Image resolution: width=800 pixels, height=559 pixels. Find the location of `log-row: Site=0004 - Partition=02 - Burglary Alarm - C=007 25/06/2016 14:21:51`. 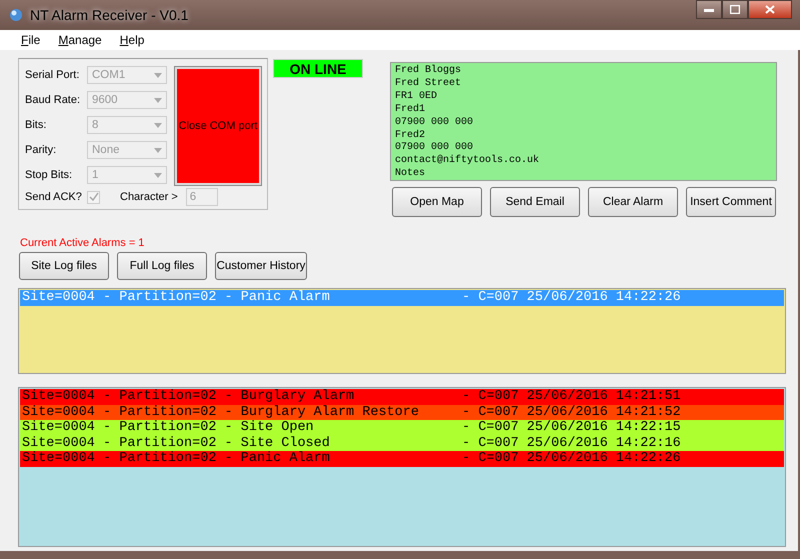

log-row: Site=0004 - Partition=02 - Burglary Alarm - C=007 25/06/2016 14:21:51 is located at coordinates (402, 397).